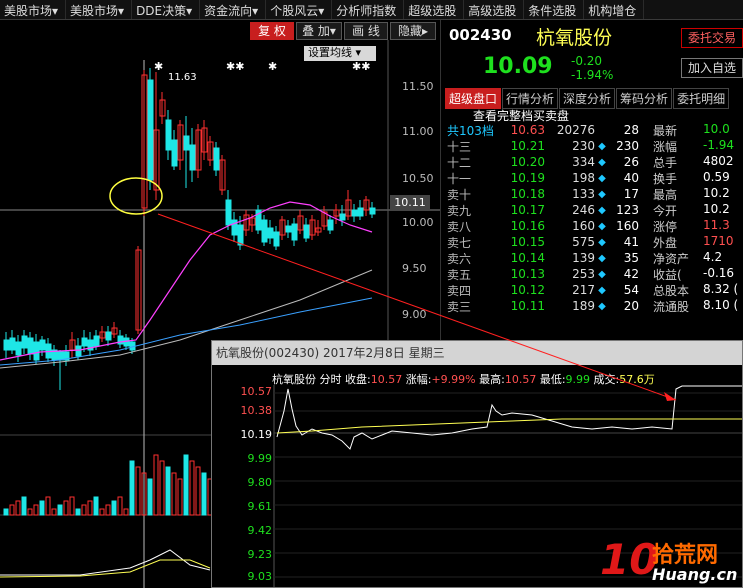  I want to click on last-price: 10.09, so click(518, 66).